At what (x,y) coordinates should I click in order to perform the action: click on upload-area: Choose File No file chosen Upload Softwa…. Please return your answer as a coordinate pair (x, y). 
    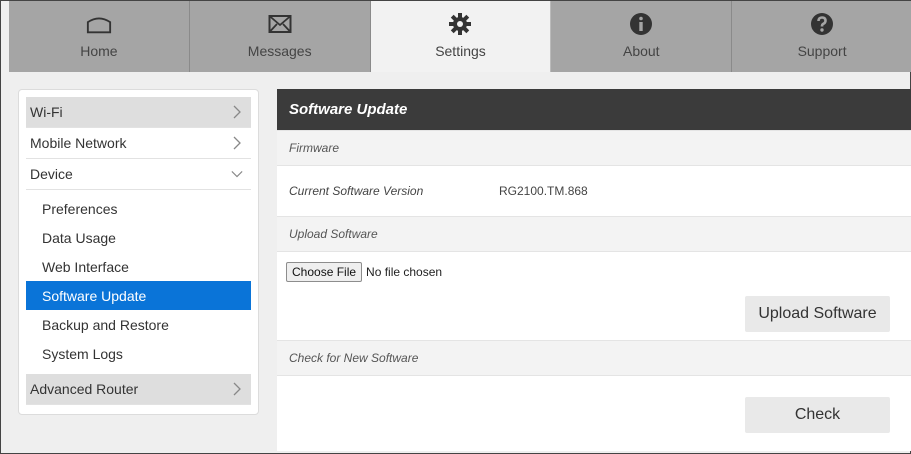
    Looking at the image, I should click on (594, 296).